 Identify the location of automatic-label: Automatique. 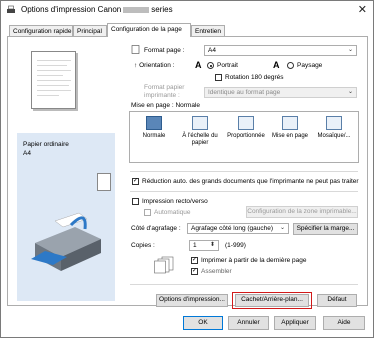
(172, 212).